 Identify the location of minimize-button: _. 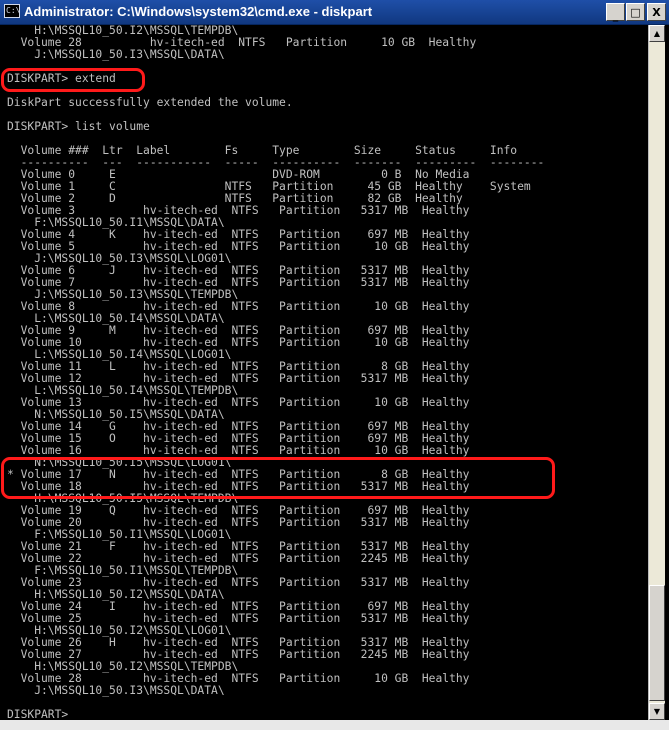
(615, 12).